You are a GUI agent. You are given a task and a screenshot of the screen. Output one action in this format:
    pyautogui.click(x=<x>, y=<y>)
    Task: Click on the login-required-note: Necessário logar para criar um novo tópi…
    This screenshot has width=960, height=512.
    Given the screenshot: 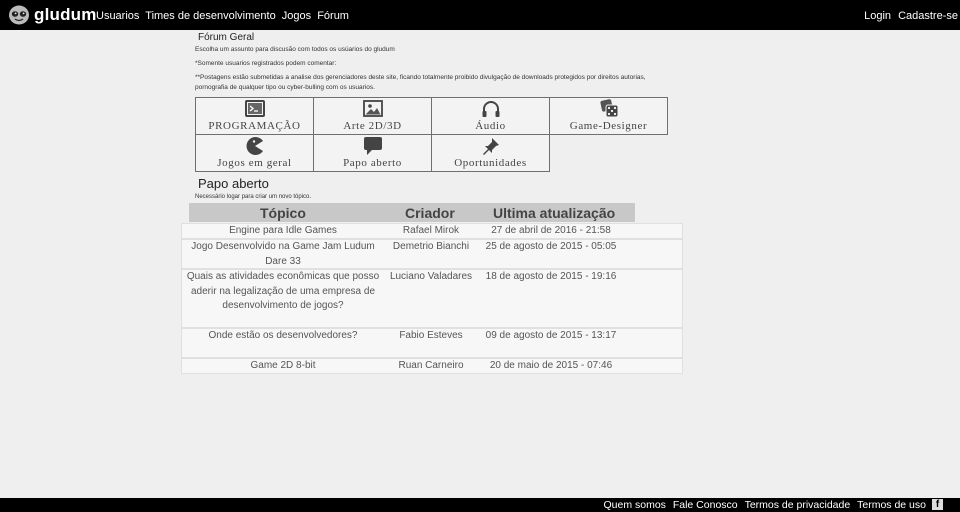 What is the action you would take?
    pyautogui.click(x=253, y=197)
    